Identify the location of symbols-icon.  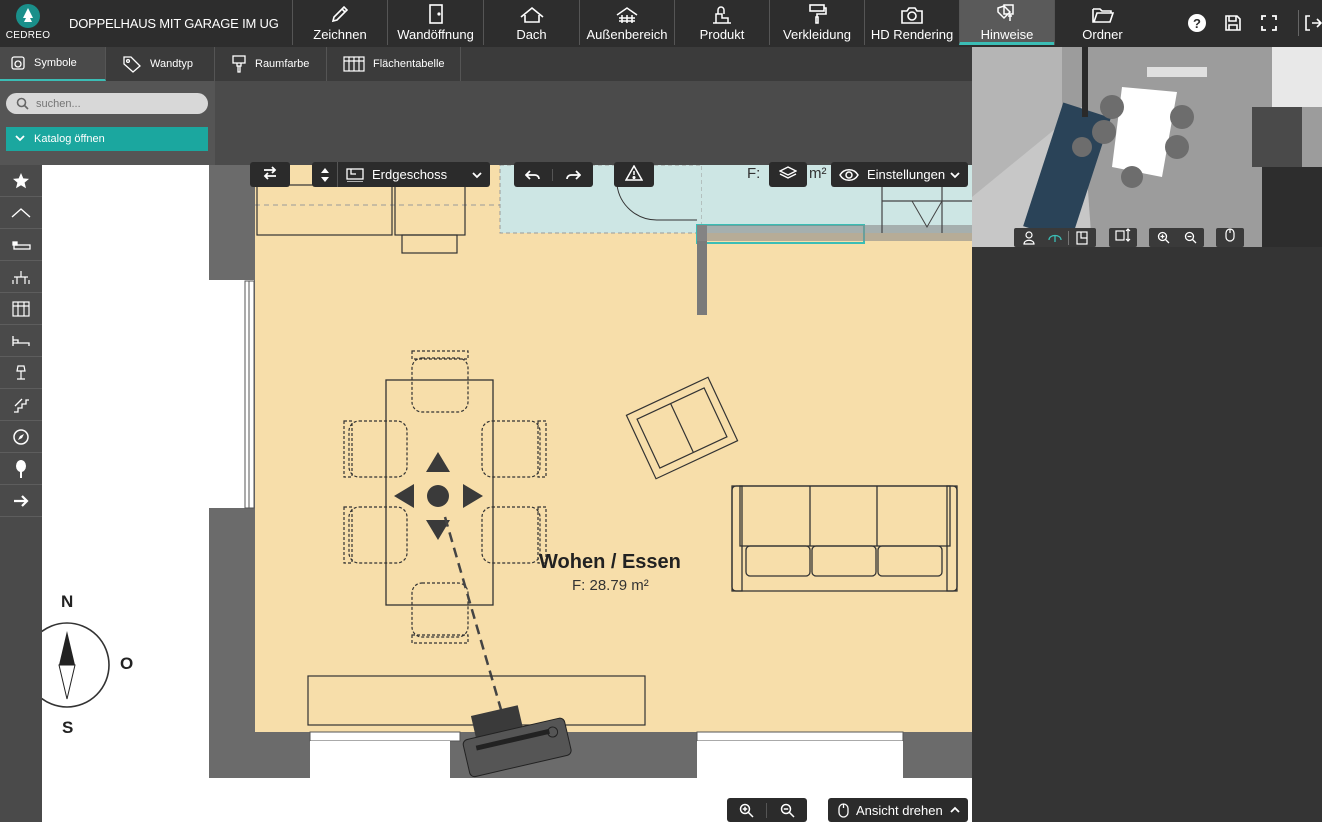
(18, 63).